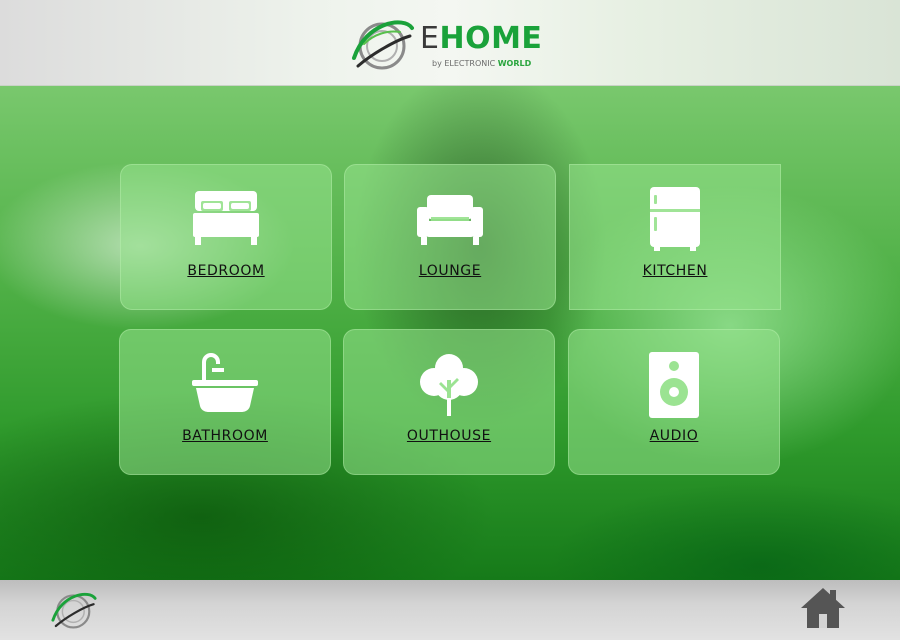 This screenshot has height=640, width=900. What do you see at coordinates (502, 511) in the screenshot?
I see `background-blur-decoration` at bounding box center [502, 511].